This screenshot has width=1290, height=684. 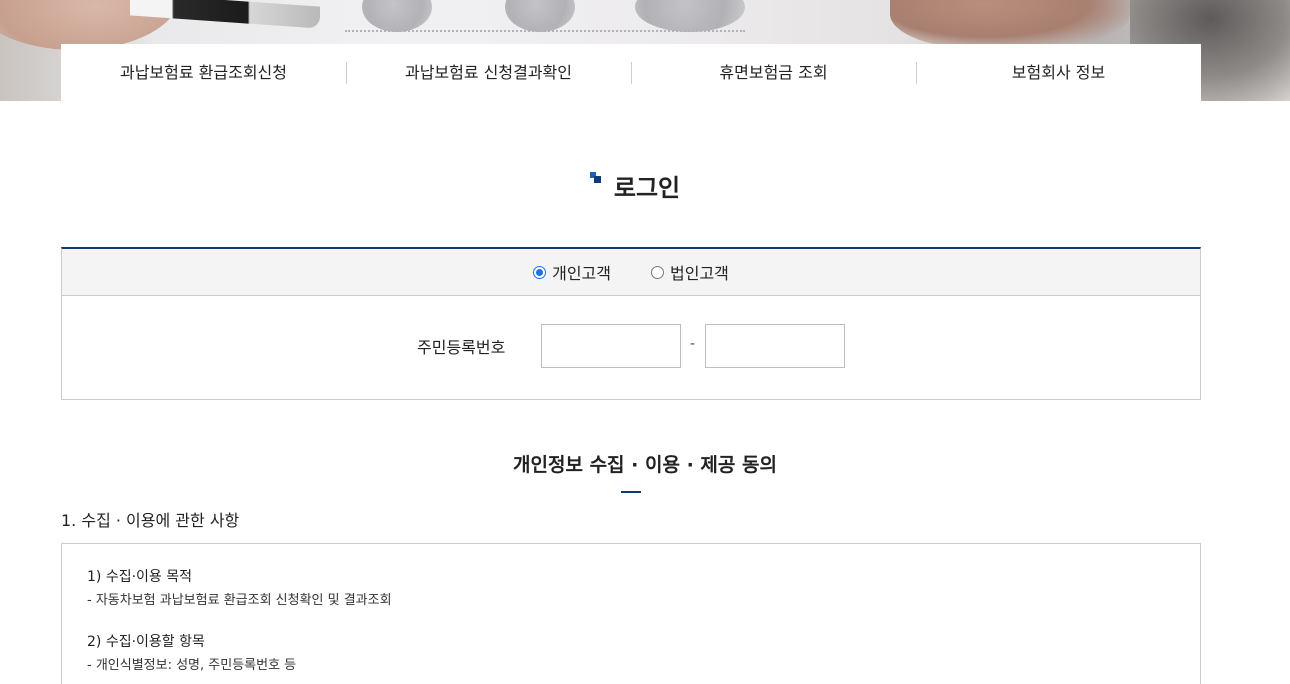 I want to click on terms-item: 2) 수집·이용할 항목 - 개인식별정보: 성명, 주민등록번호 등, so click(x=191, y=654).